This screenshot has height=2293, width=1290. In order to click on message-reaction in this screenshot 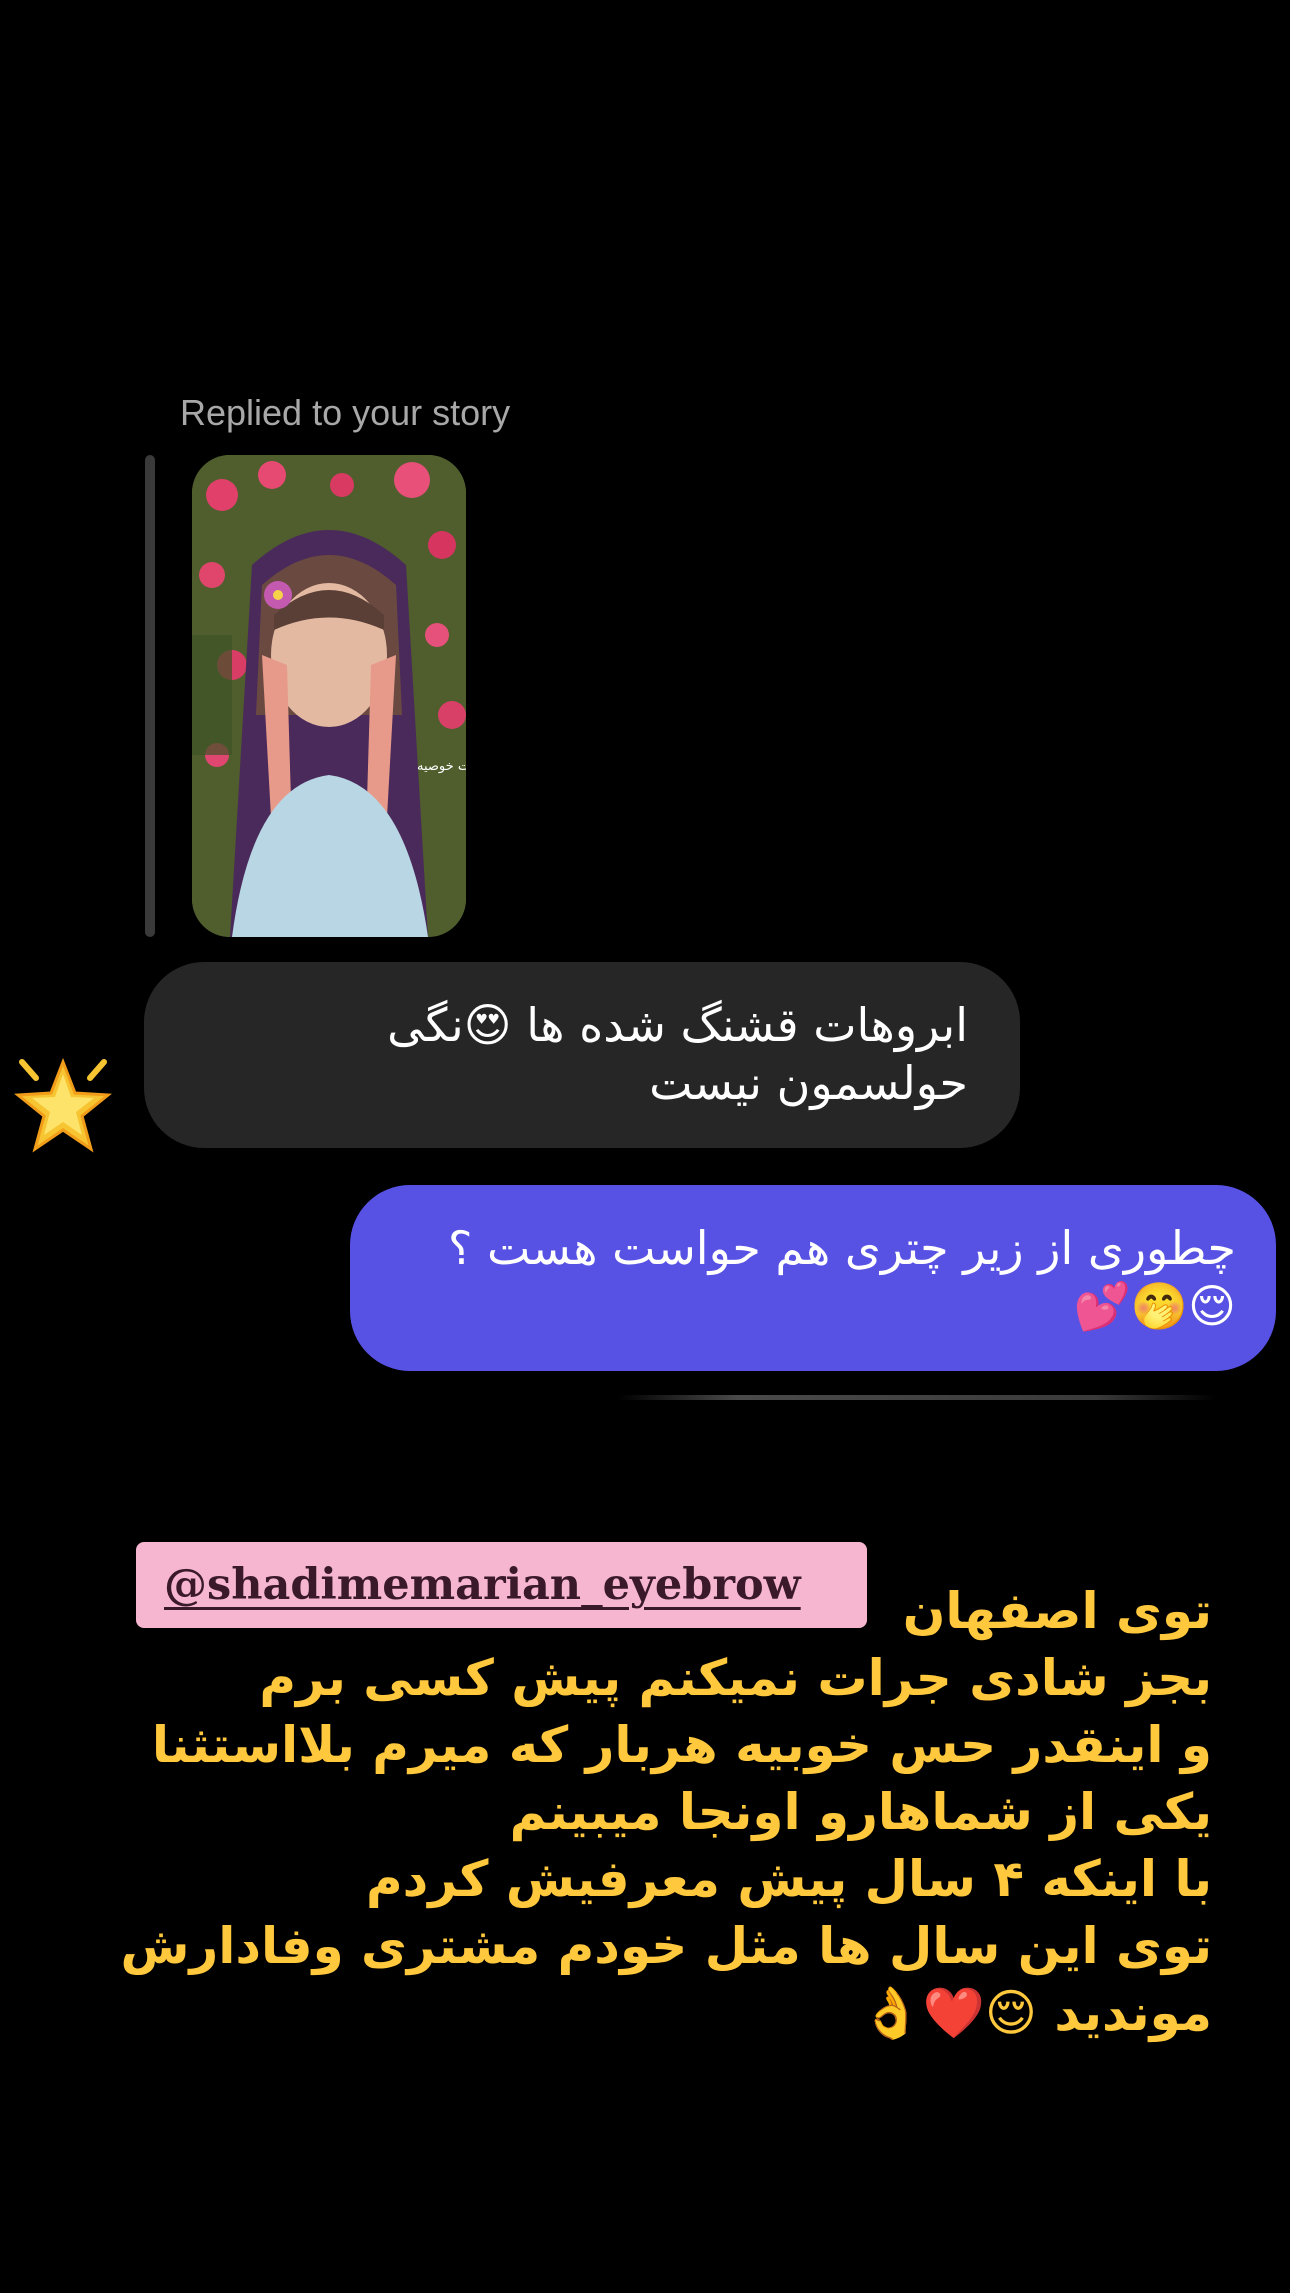, I will do `click(63, 1107)`.